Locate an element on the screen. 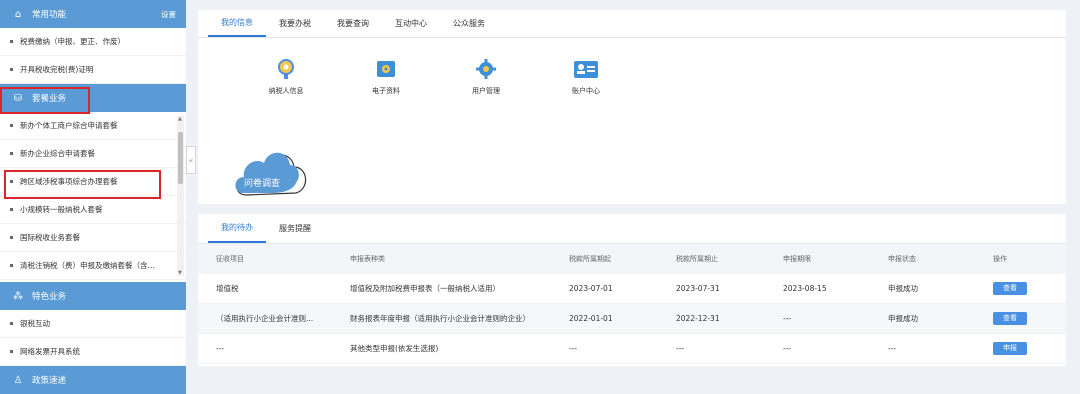  section-common-title: 常用功能 is located at coordinates (49, 15).